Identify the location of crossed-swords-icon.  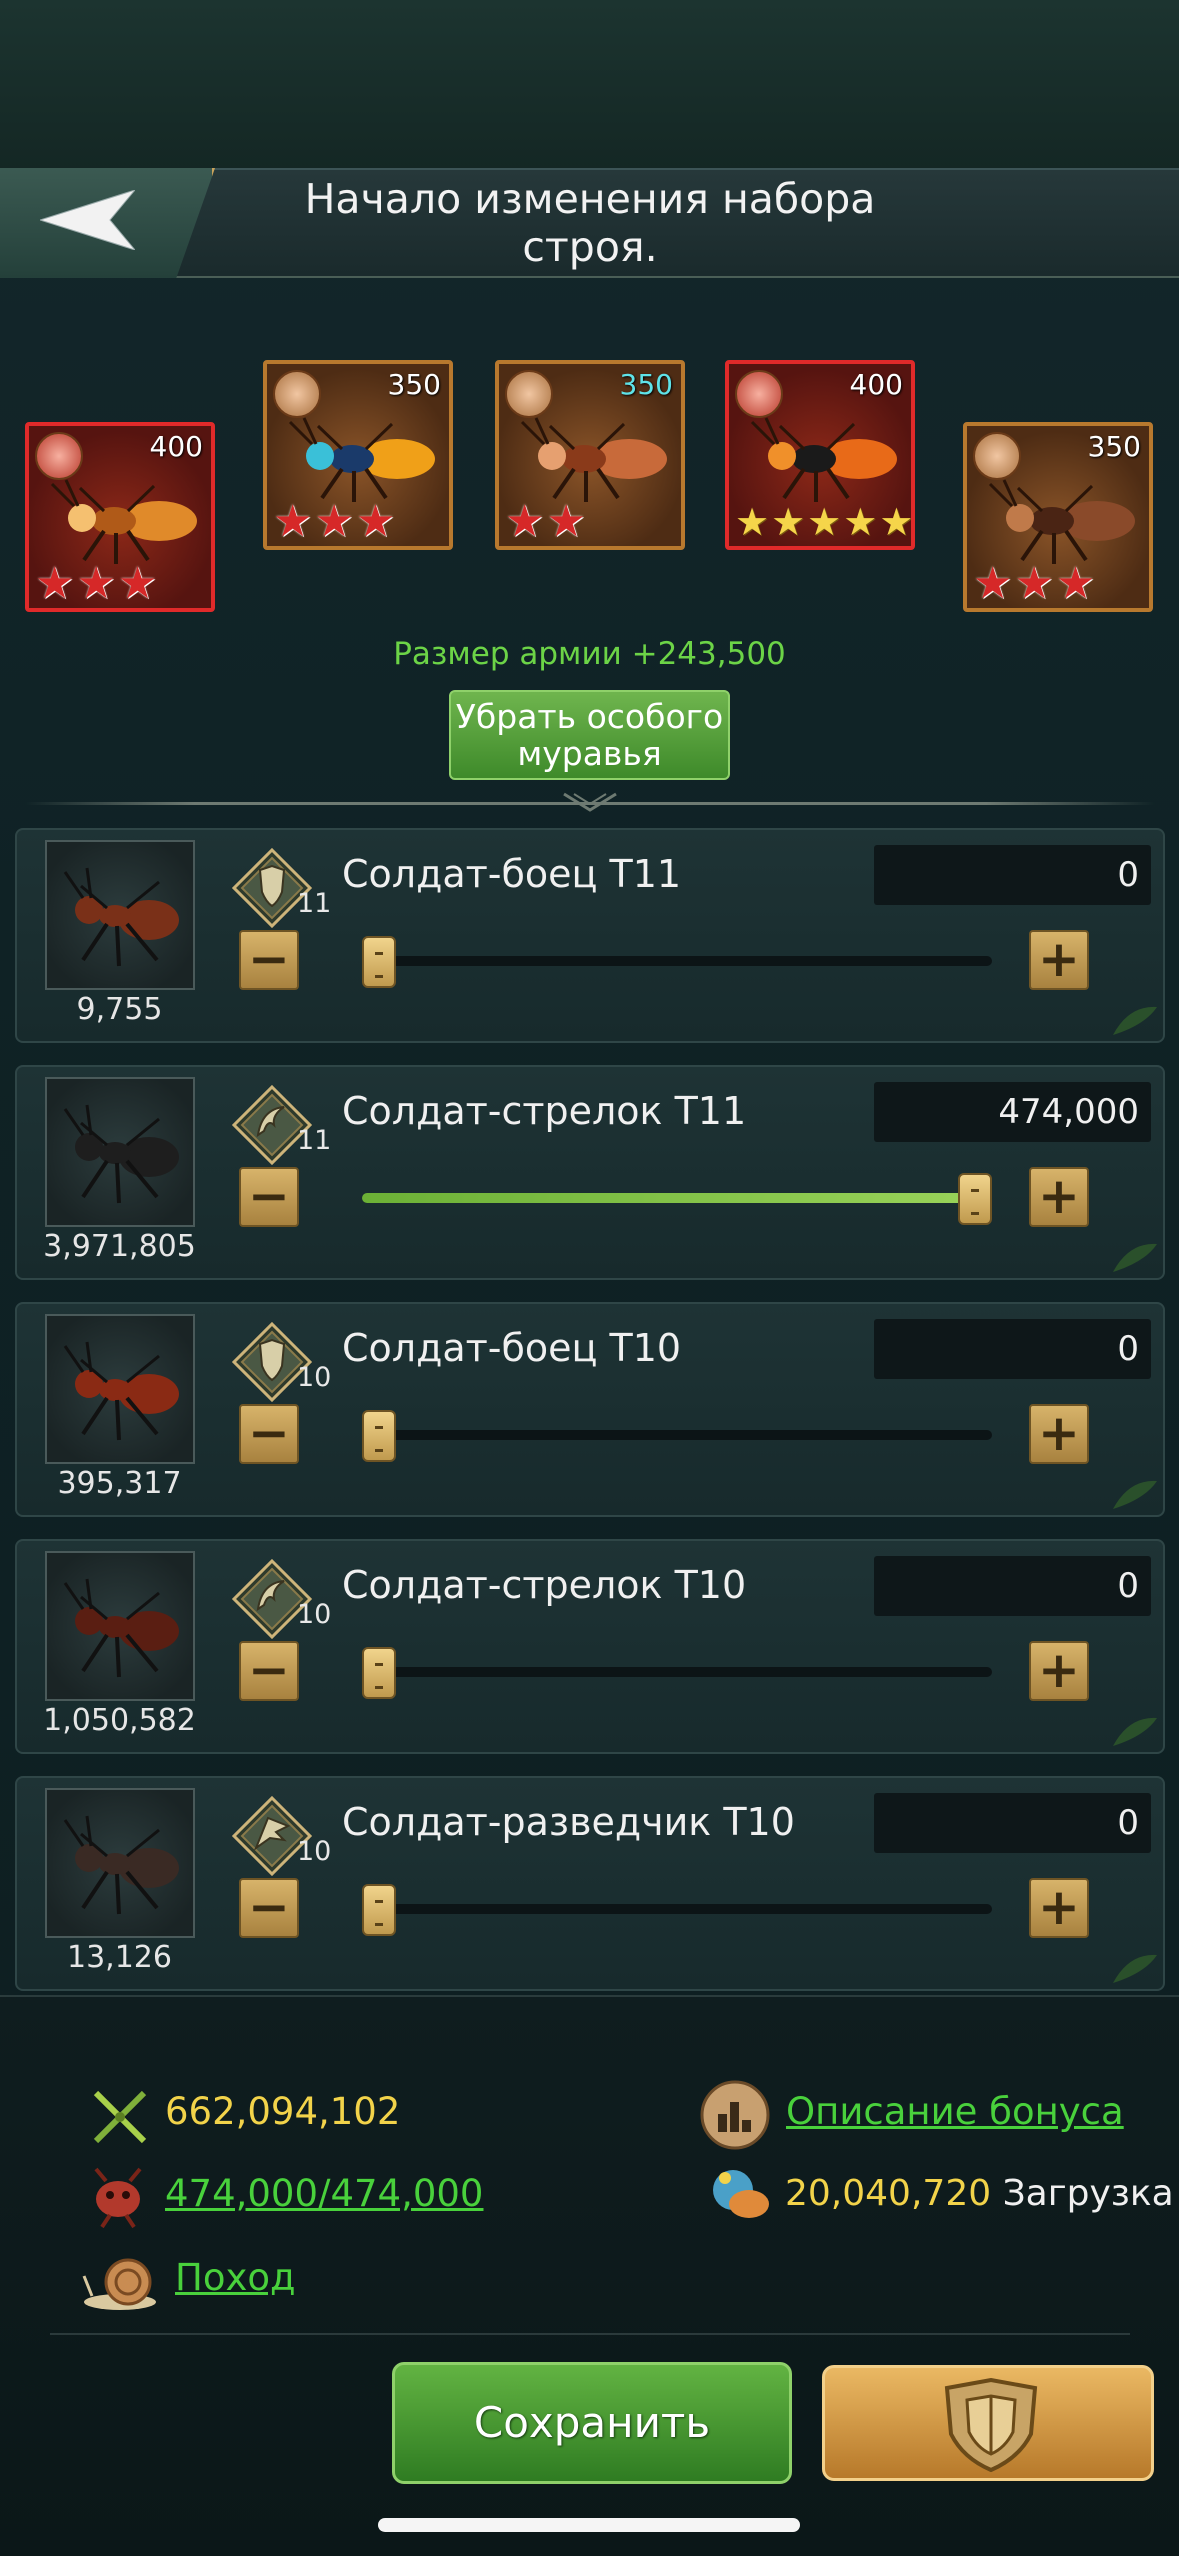
(120, 2117).